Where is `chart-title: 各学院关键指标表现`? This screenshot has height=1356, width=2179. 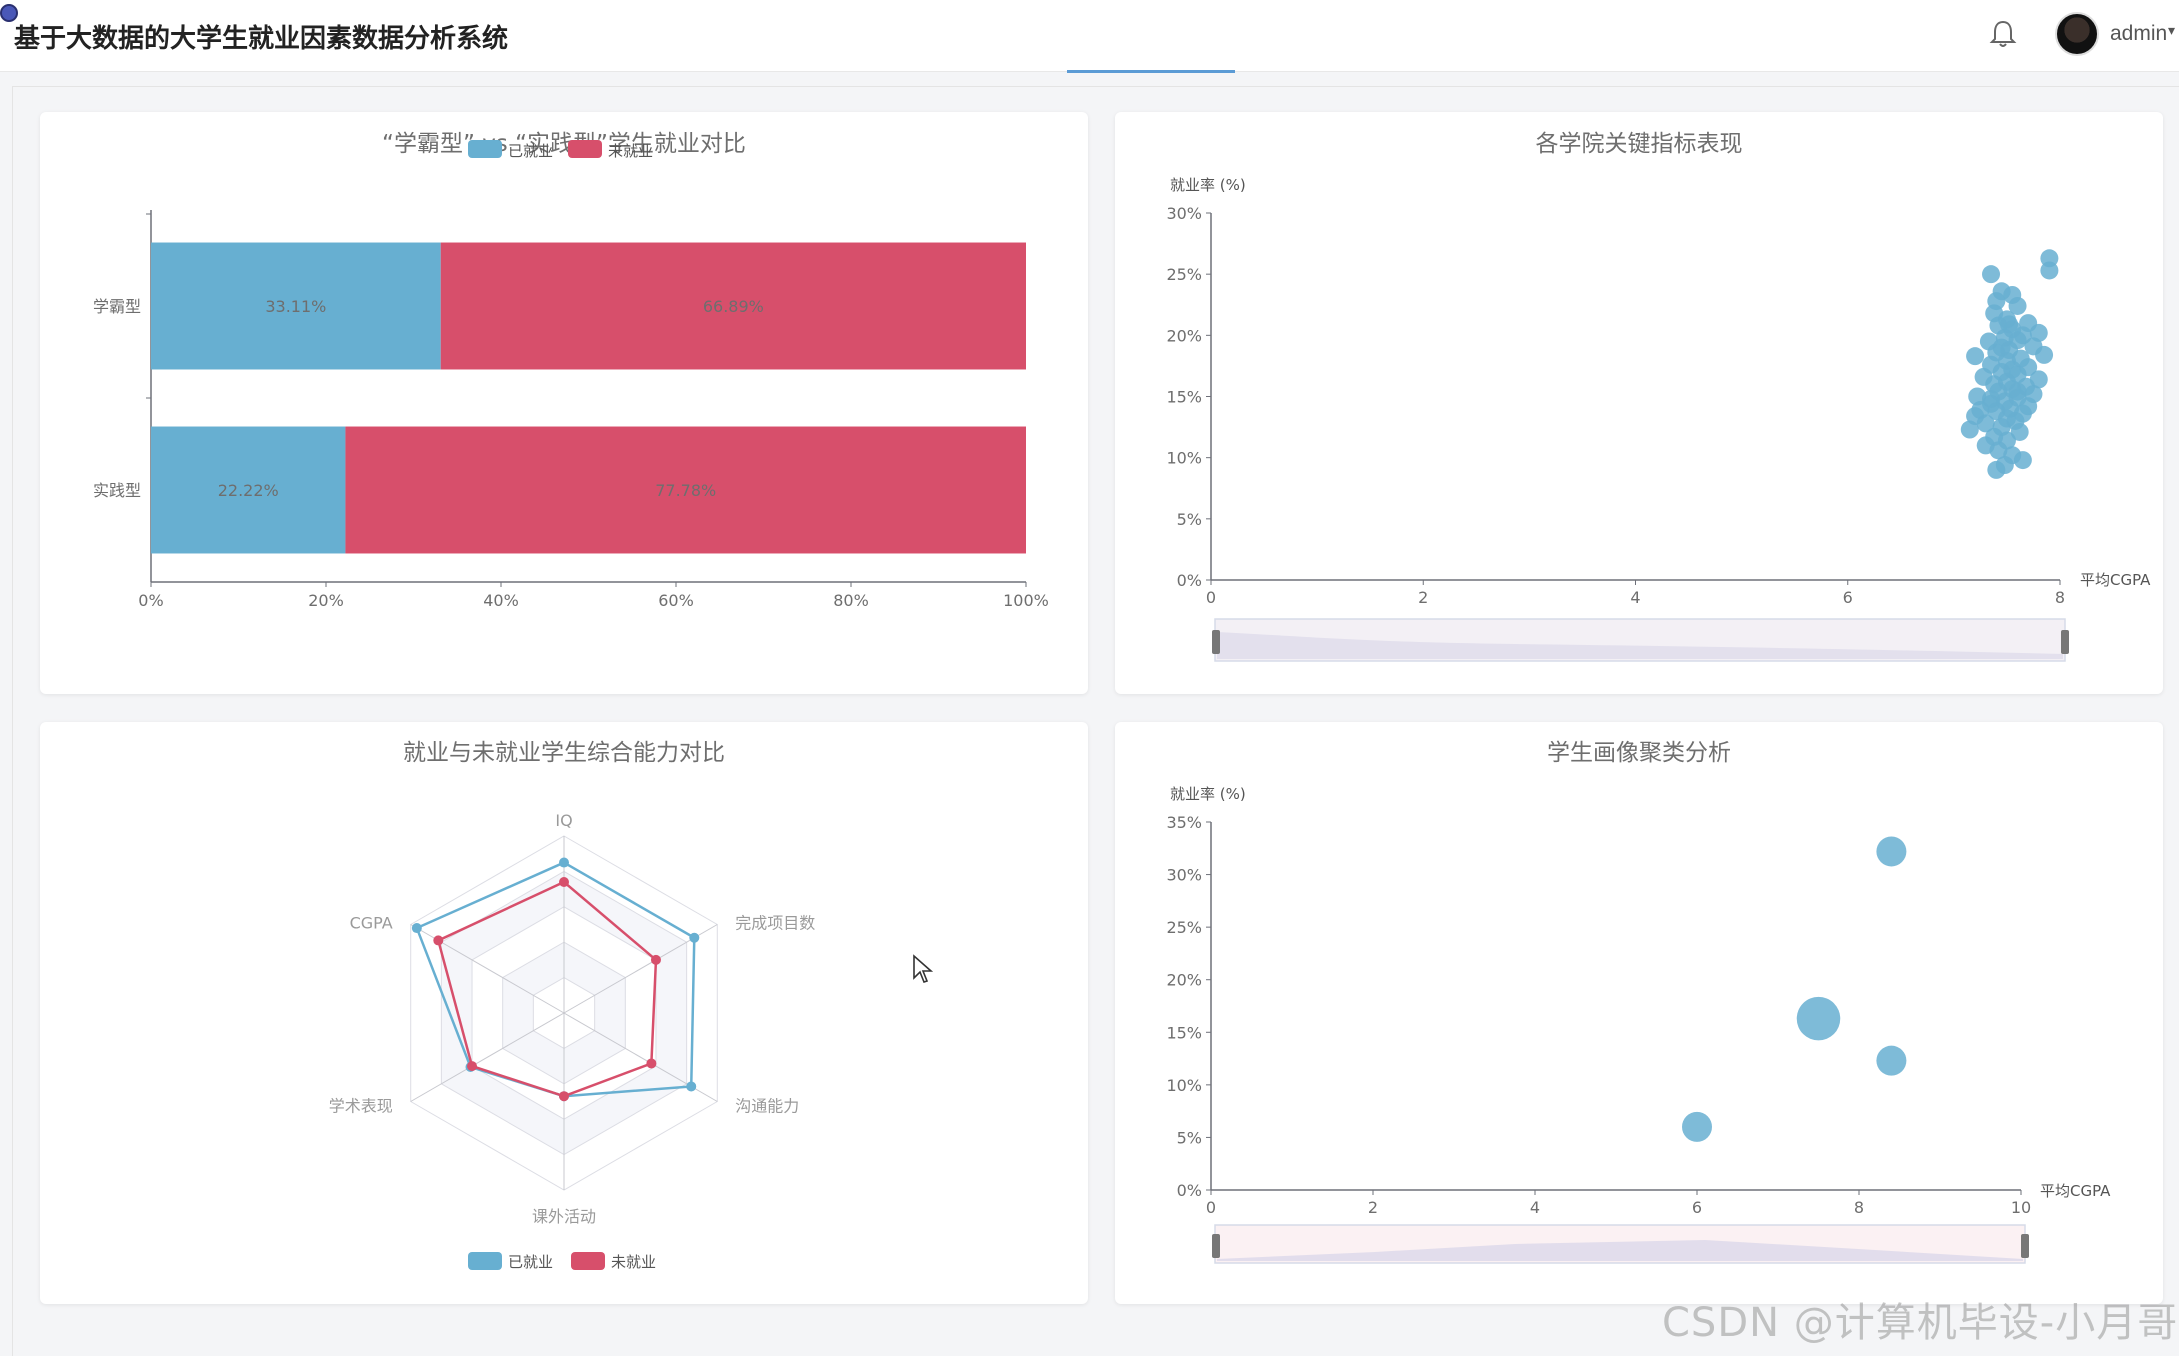
chart-title: 各学院关键指标表现 is located at coordinates (1639, 144).